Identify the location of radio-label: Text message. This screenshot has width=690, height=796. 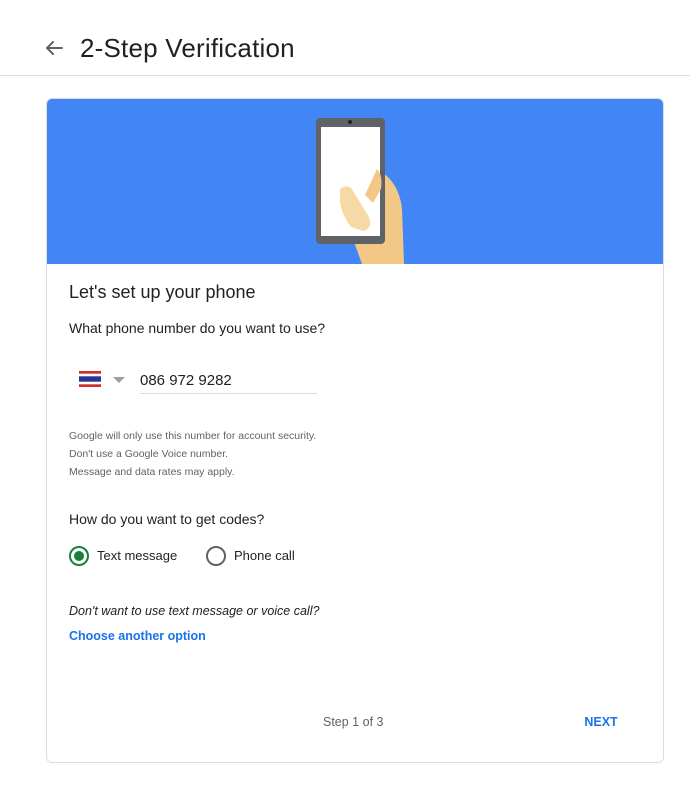
(137, 555).